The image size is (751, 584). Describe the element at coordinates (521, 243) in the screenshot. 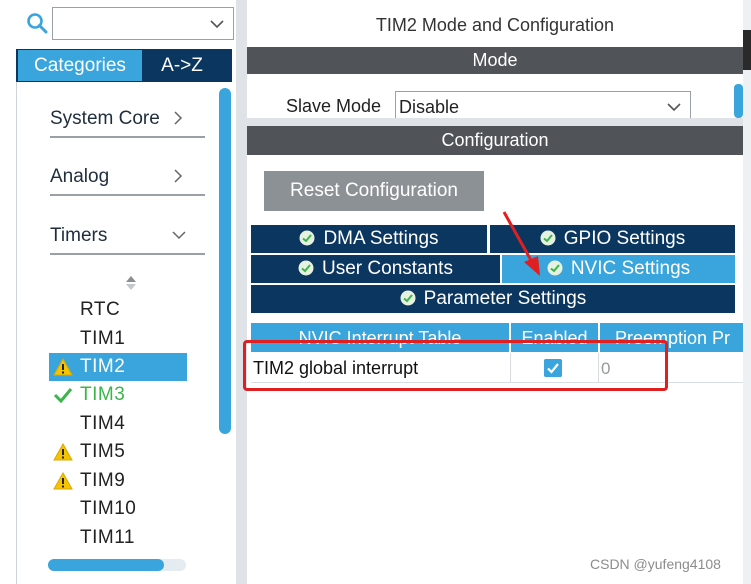

I see `annotation-arrow-icon` at that location.